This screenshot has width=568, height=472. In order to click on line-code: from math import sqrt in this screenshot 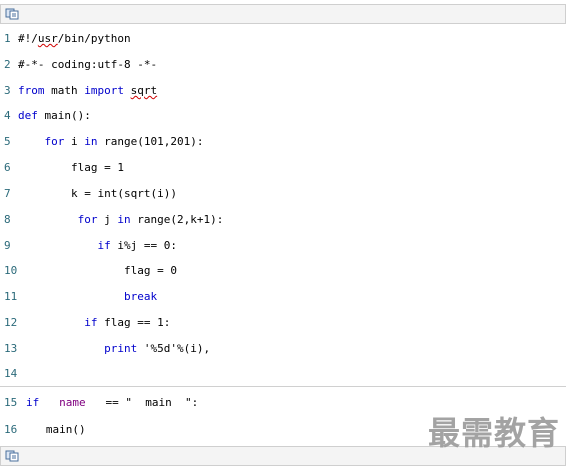, I will do `click(87, 91)`.